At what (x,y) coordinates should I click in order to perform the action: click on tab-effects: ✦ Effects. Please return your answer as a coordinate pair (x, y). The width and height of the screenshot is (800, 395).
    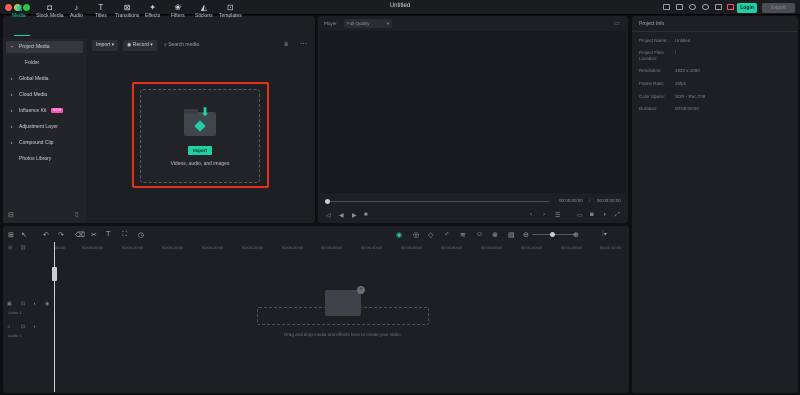
    Looking at the image, I should click on (152, 11).